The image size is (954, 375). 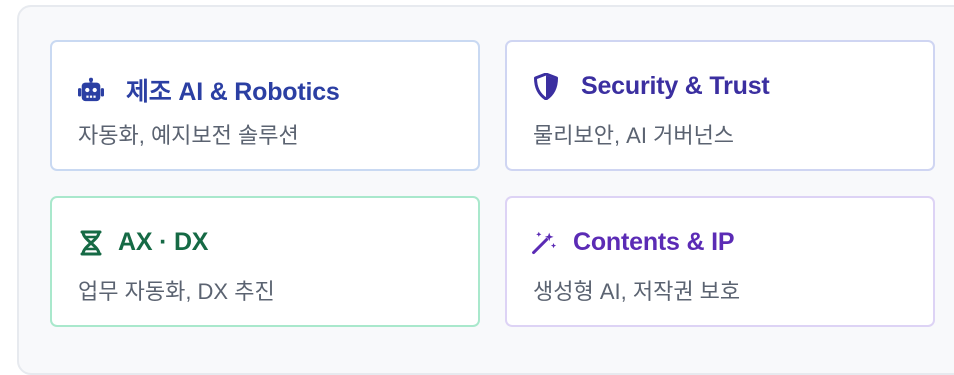 What do you see at coordinates (233, 92) in the screenshot?
I see `card-title-text: 제조 AI & Robotics` at bounding box center [233, 92].